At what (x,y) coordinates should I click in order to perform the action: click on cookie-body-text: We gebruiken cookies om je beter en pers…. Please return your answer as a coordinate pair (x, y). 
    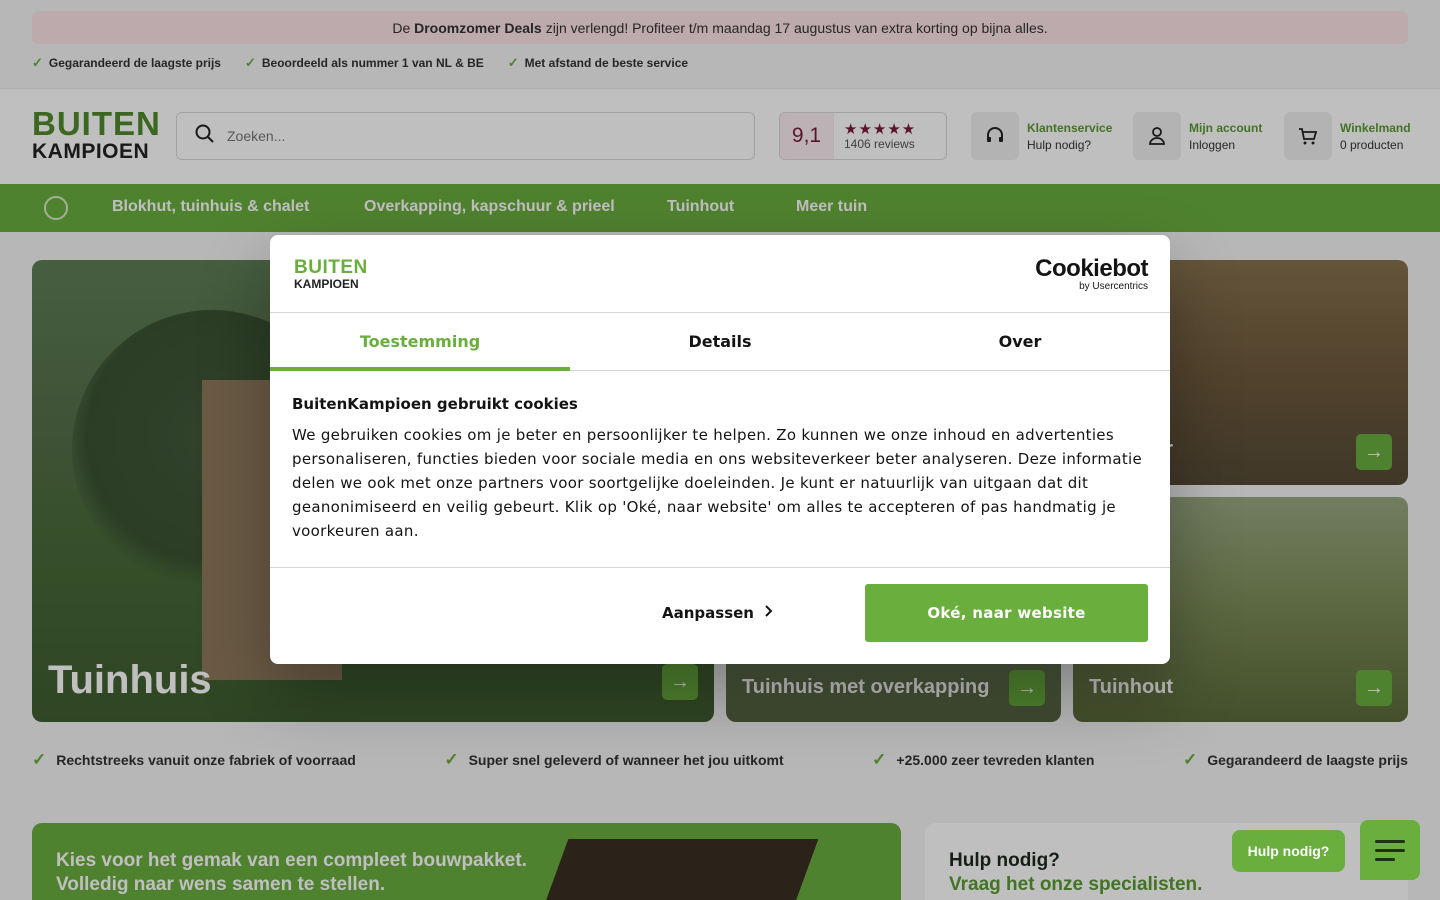
    Looking at the image, I should click on (717, 483).